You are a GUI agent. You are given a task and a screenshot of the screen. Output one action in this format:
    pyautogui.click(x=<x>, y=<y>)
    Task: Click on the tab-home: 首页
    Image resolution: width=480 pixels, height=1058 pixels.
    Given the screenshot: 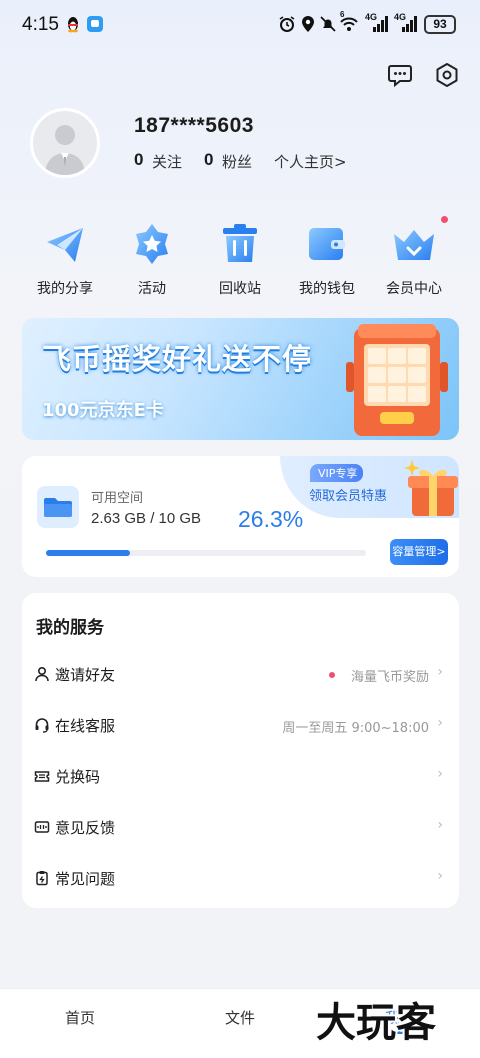 What is the action you would take?
    pyautogui.click(x=80, y=1017)
    